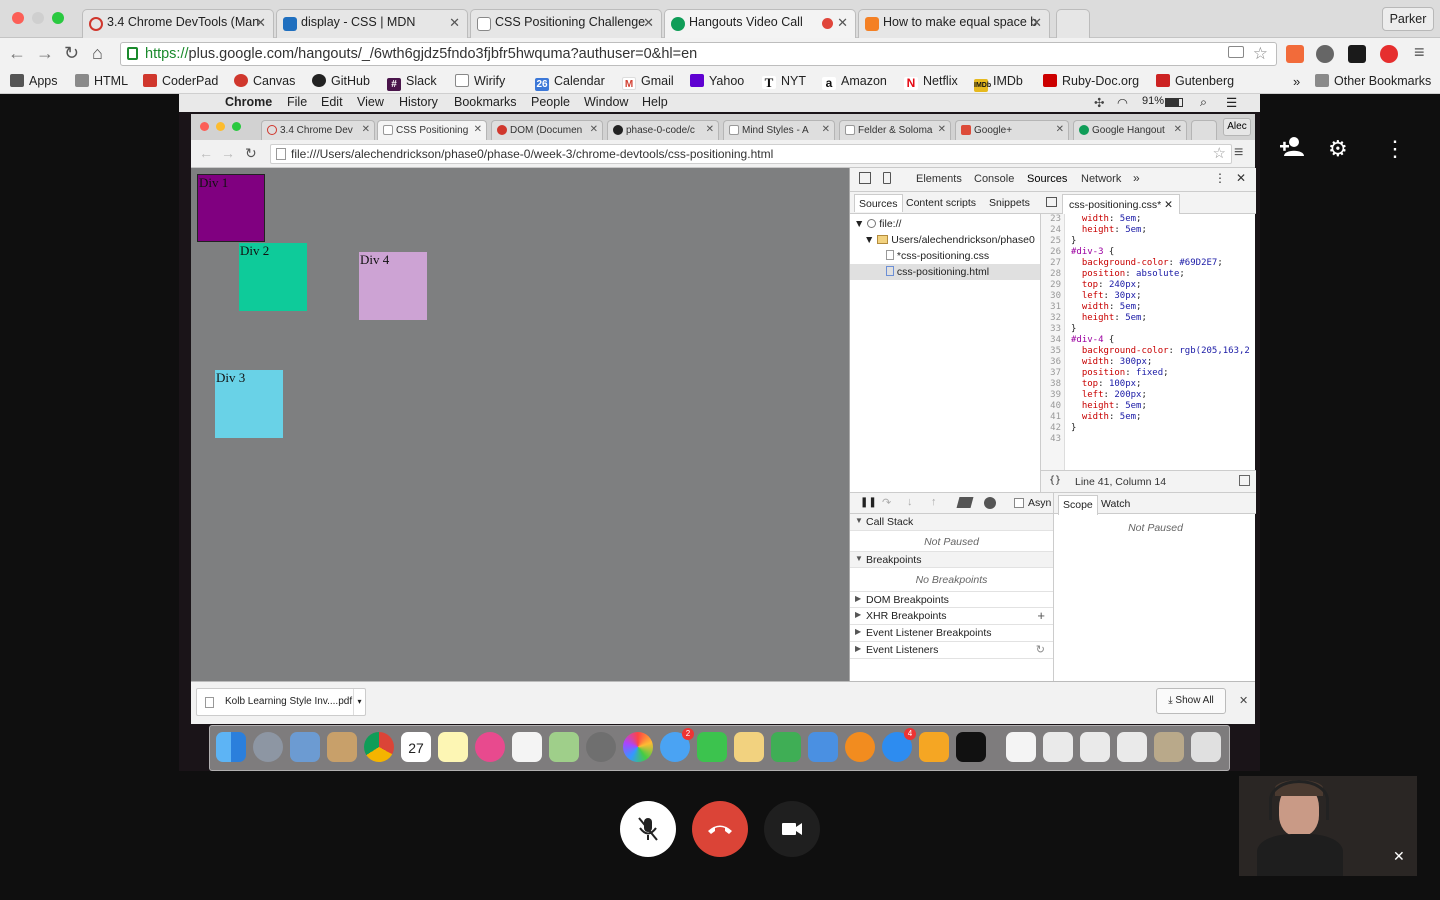  Describe the element at coordinates (453, 747) in the screenshot. I see `notes-icon` at that location.